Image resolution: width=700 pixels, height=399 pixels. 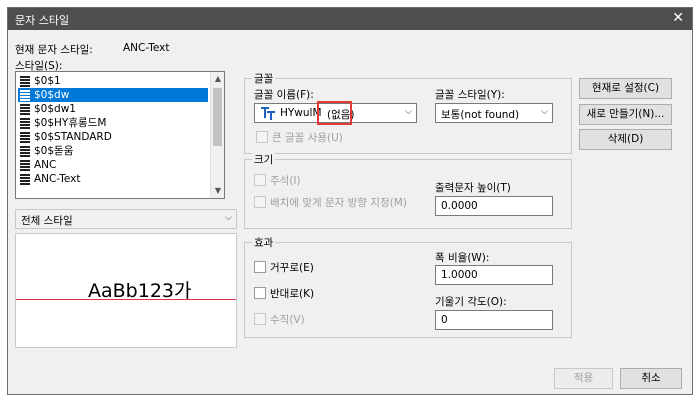 I want to click on style-list-item-label: ANC, so click(x=45, y=165).